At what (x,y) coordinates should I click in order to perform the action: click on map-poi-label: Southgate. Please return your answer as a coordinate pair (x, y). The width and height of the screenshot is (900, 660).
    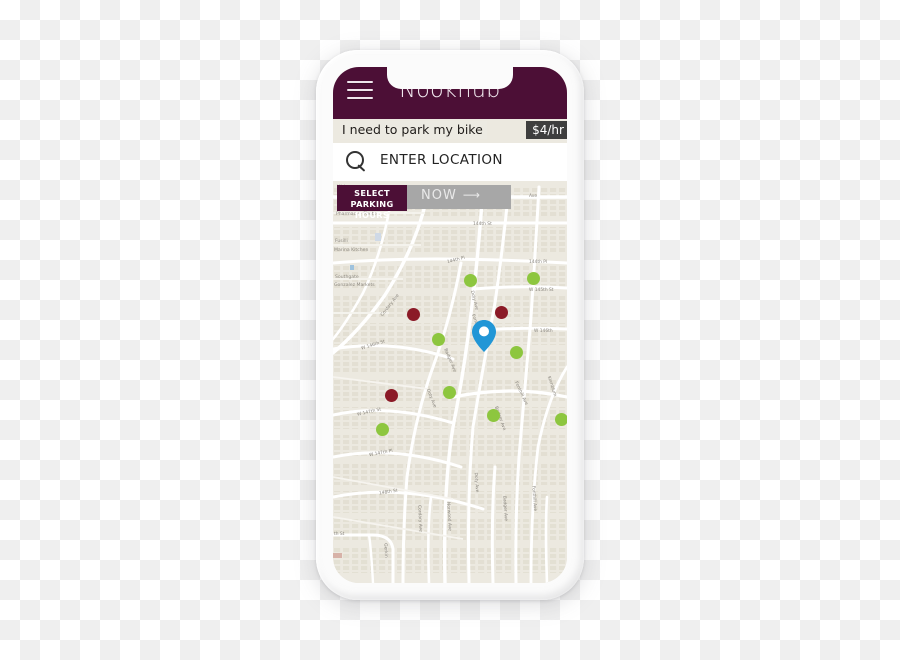
    Looking at the image, I should click on (347, 277).